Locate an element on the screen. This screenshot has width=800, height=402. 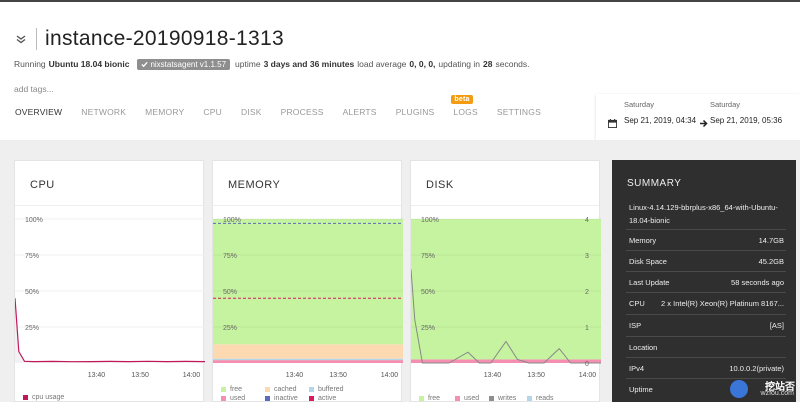
tab-logs: beta LOGS is located at coordinates (464, 106).